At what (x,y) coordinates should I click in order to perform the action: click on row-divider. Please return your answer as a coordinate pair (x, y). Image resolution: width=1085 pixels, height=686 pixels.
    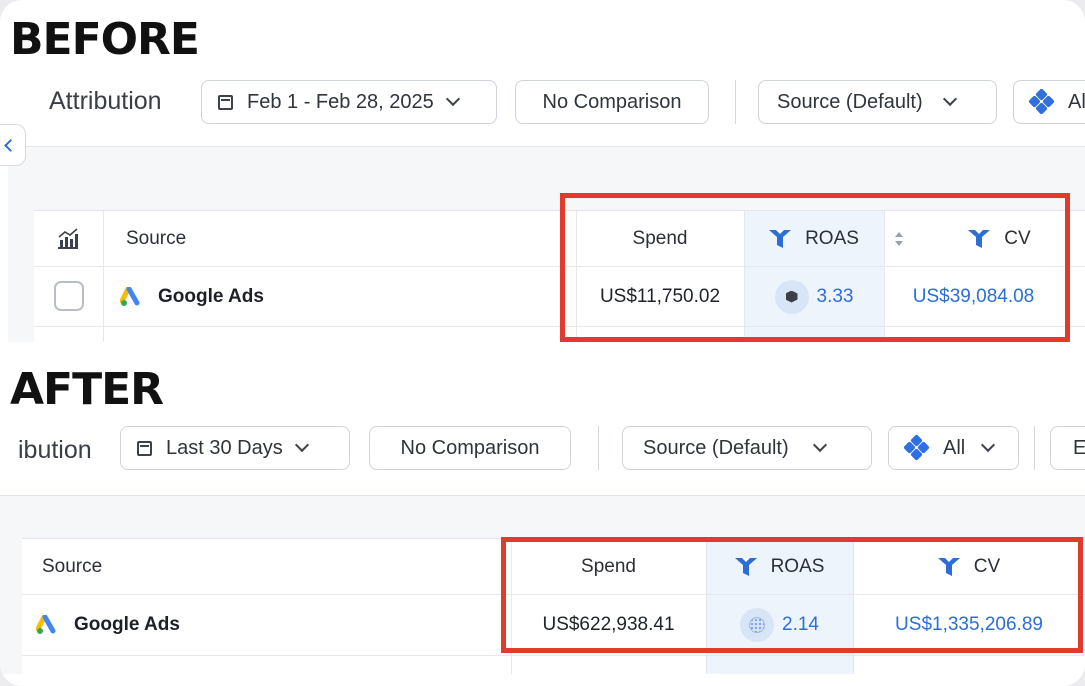
    Looking at the image, I should click on (553, 655).